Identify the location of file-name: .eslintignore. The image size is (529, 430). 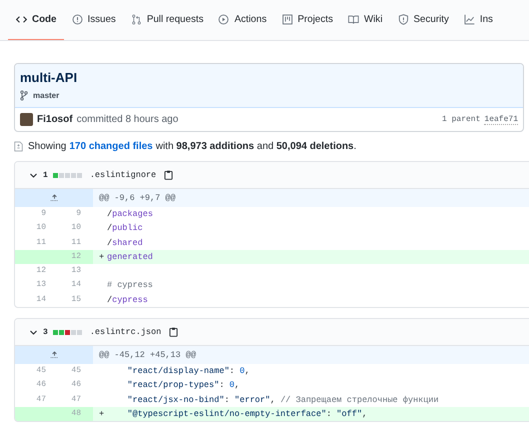
(123, 175).